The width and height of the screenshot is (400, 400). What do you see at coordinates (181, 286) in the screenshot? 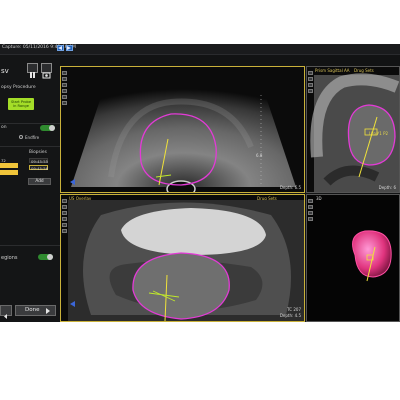
I see `overlay-contour` at bounding box center [181, 286].